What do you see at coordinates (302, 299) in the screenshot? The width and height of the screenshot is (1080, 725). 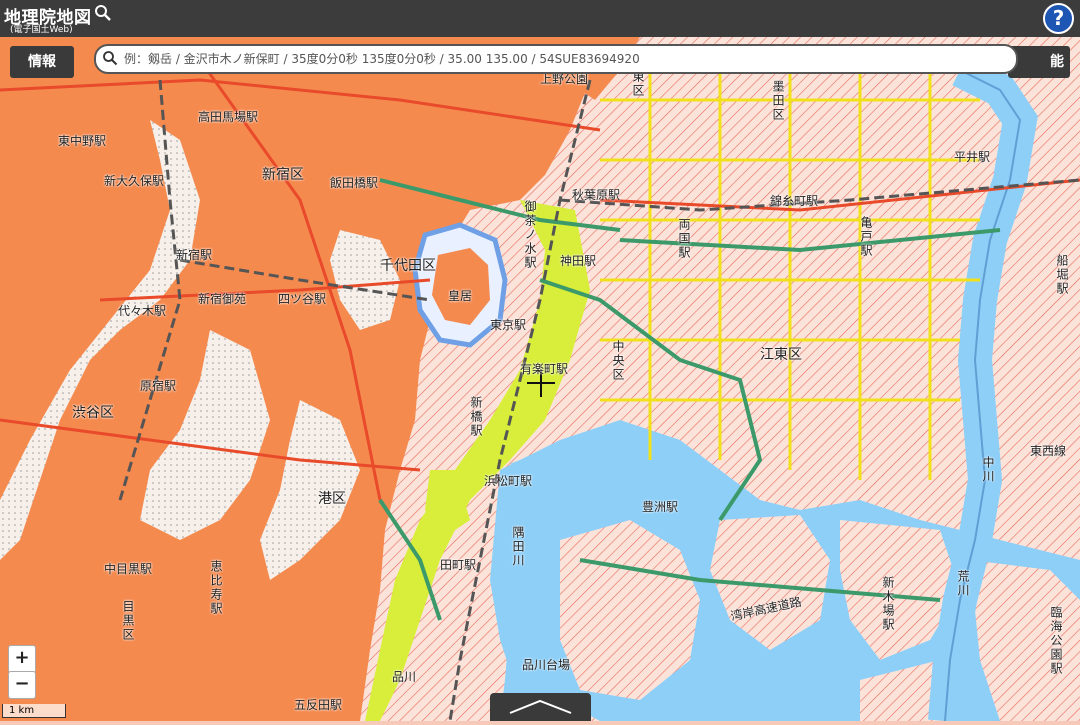 I see `label-yotsuya-station: 四ツ谷駅` at bounding box center [302, 299].